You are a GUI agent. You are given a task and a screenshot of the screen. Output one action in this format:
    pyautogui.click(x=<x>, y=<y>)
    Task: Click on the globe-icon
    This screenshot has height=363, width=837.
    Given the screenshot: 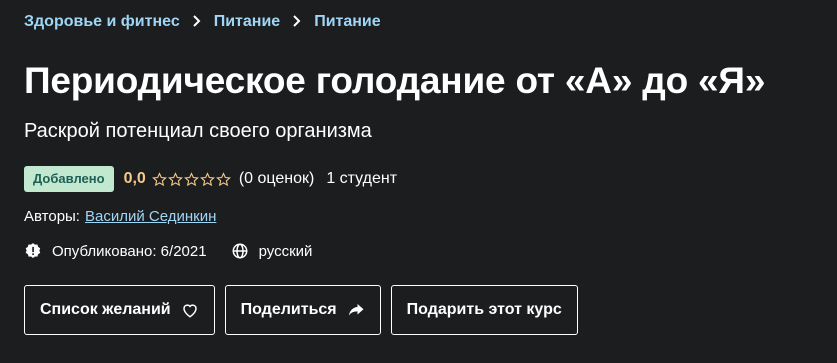 What is the action you would take?
    pyautogui.click(x=240, y=251)
    